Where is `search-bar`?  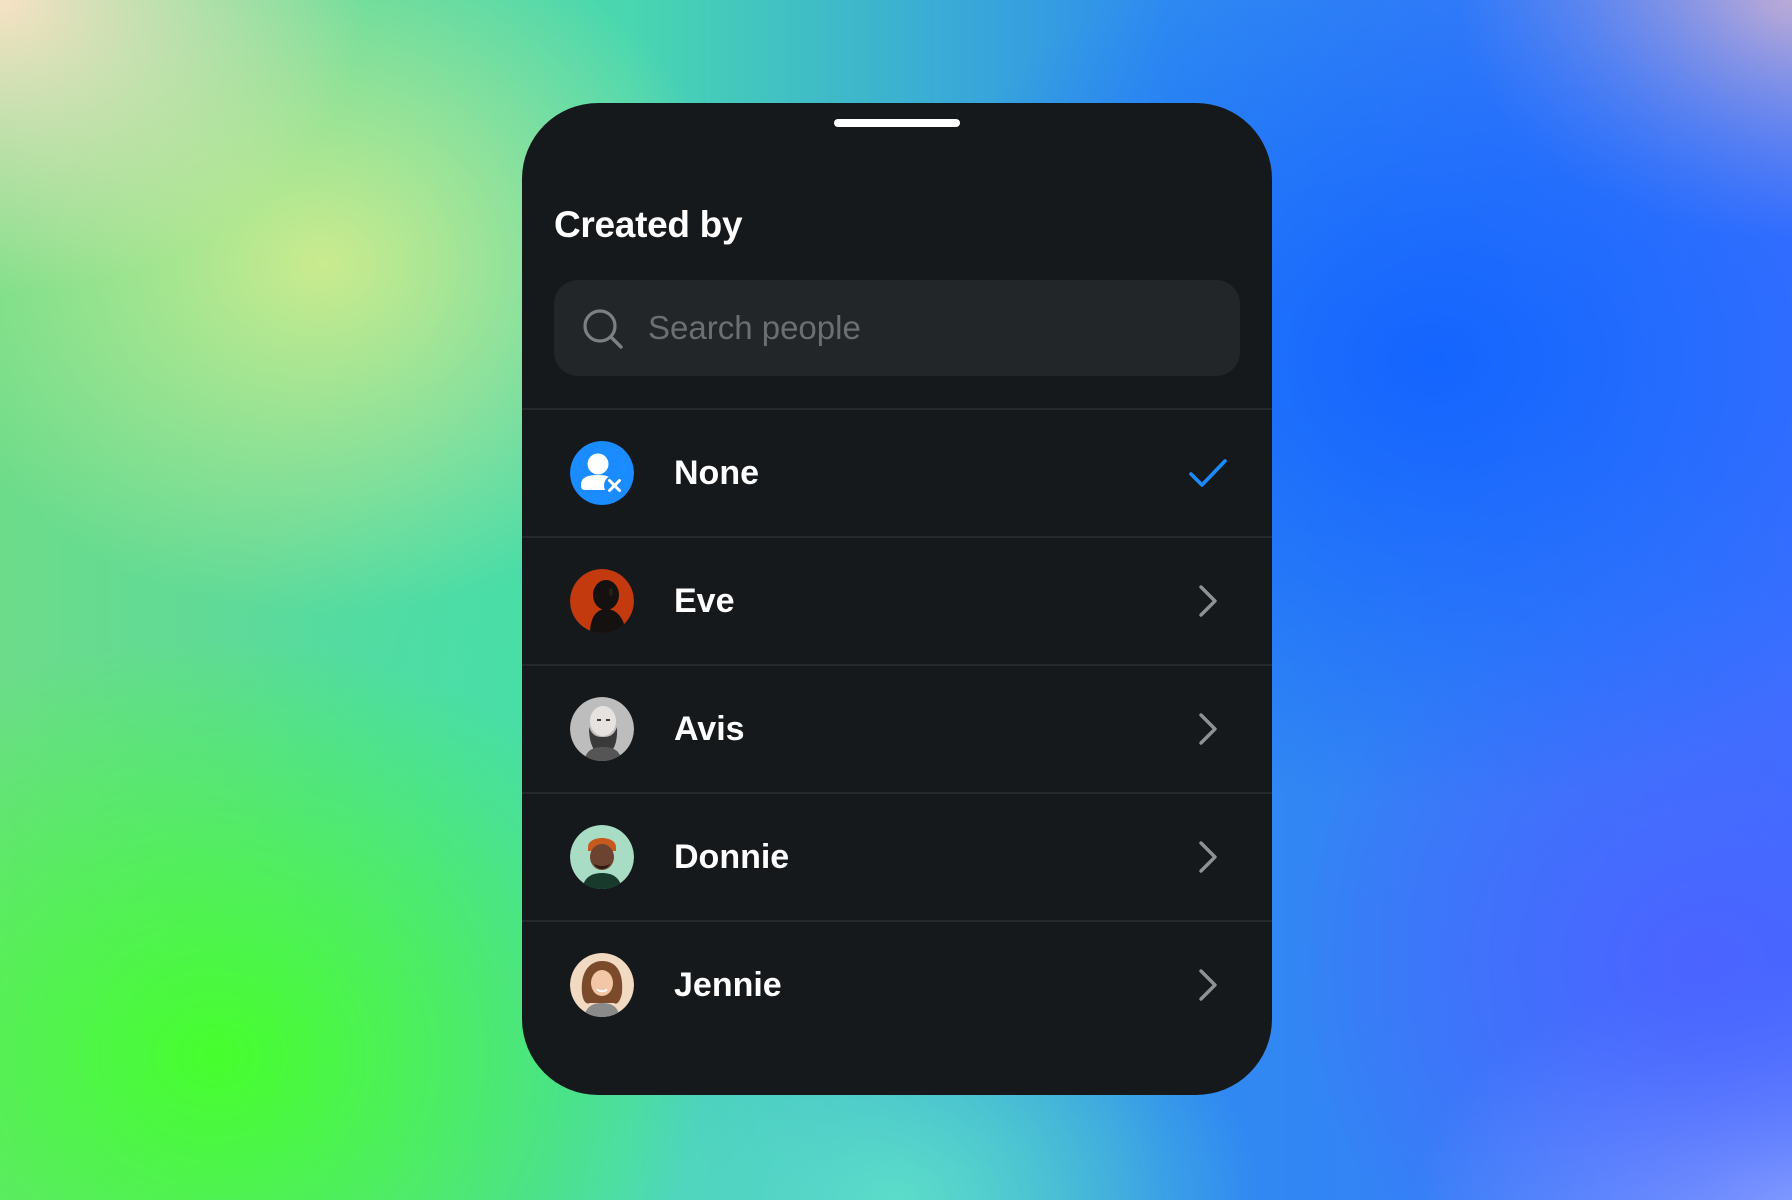
search-bar is located at coordinates (897, 328).